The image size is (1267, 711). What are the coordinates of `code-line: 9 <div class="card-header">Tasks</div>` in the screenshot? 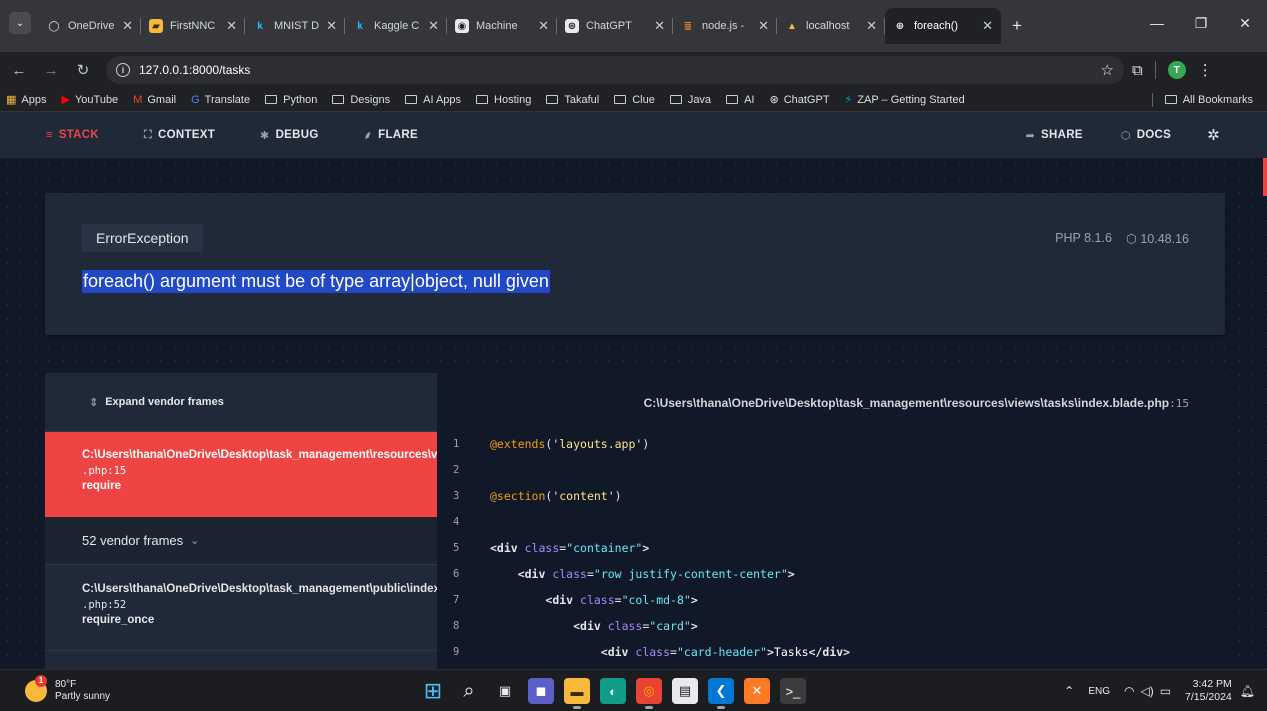 It's located at (831, 652).